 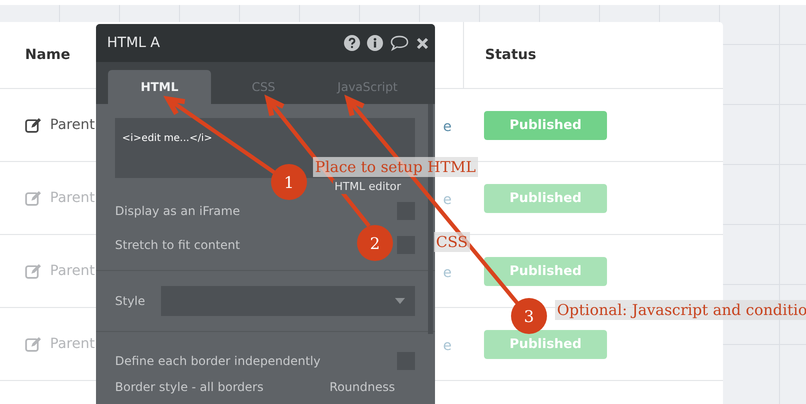 I want to click on editor-caption: HTML editor, so click(x=367, y=187).